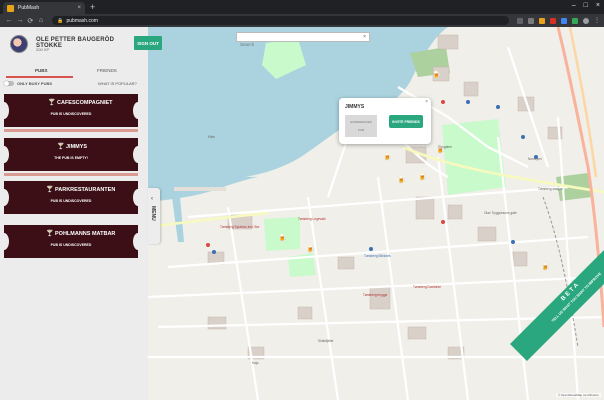 This screenshot has height=400, width=604. I want to click on menu-handle: ‹ MENU, so click(154, 216).